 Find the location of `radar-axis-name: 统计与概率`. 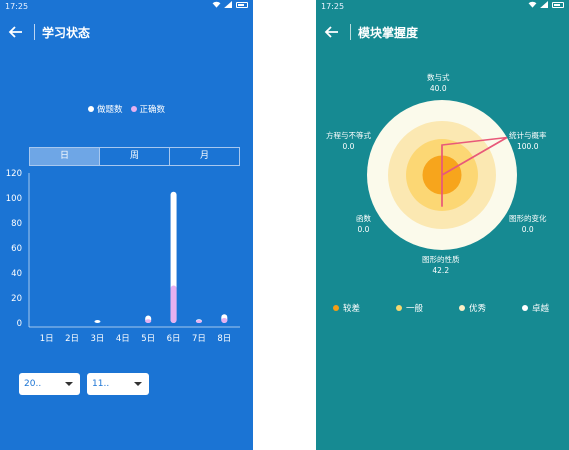

radar-axis-name: 统计与概率 is located at coordinates (528, 135).